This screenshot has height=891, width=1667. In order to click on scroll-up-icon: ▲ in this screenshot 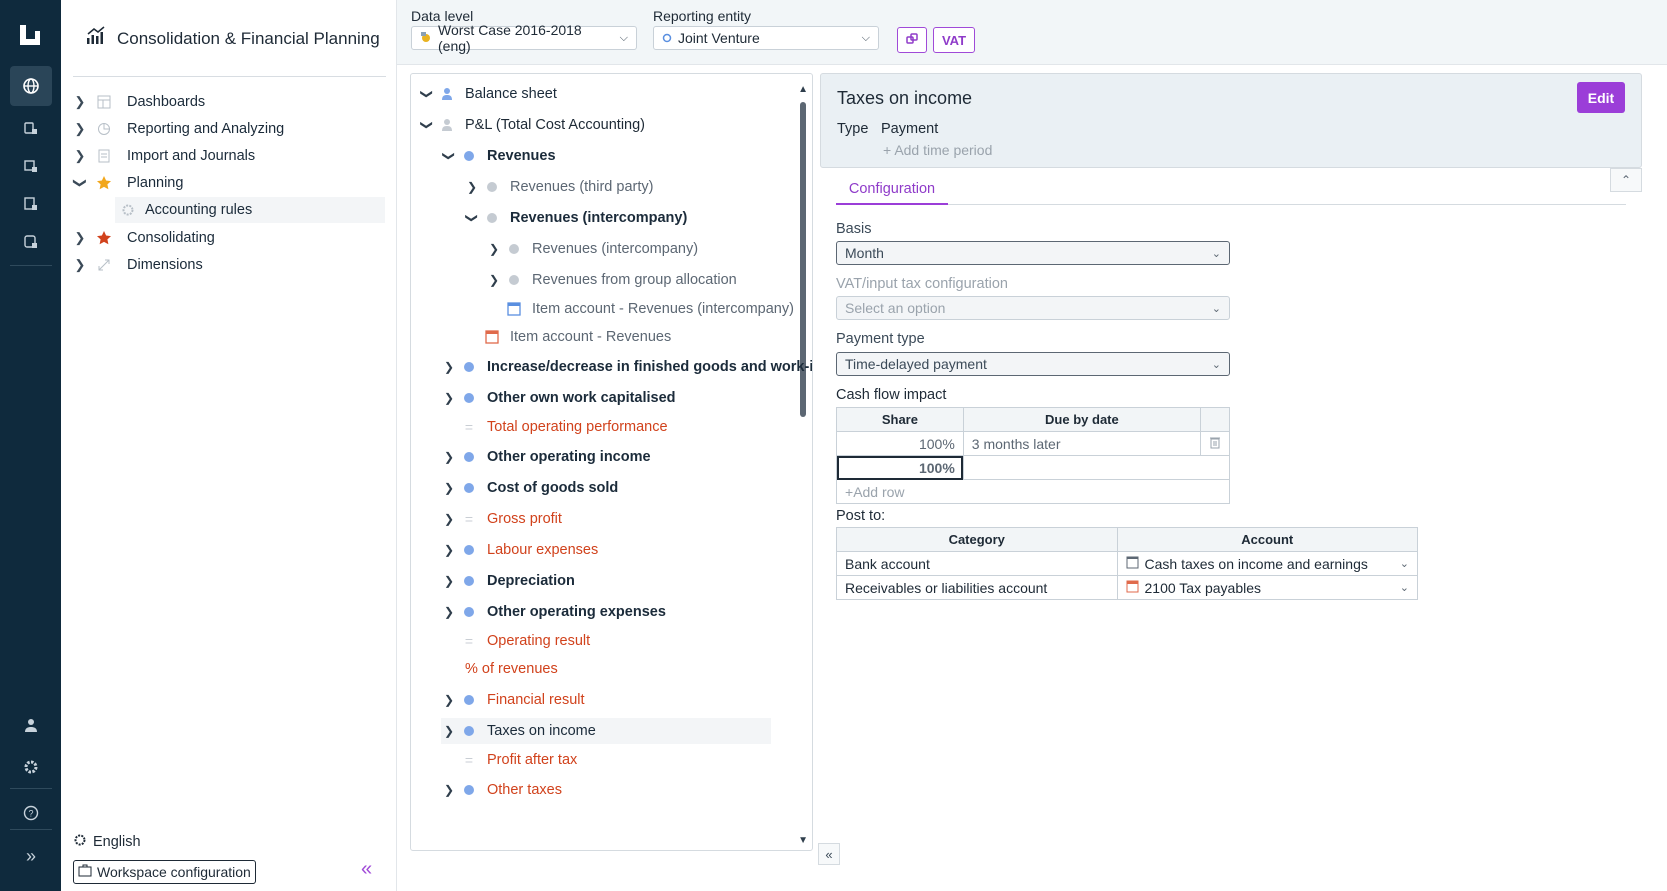, I will do `click(803, 89)`.